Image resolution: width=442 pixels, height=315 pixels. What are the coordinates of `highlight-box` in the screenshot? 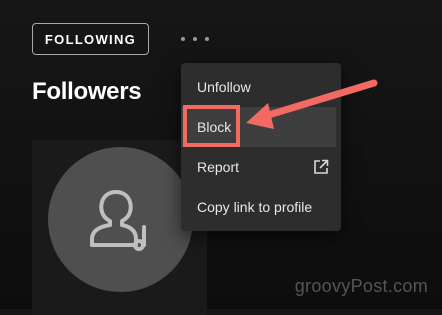 It's located at (211, 126).